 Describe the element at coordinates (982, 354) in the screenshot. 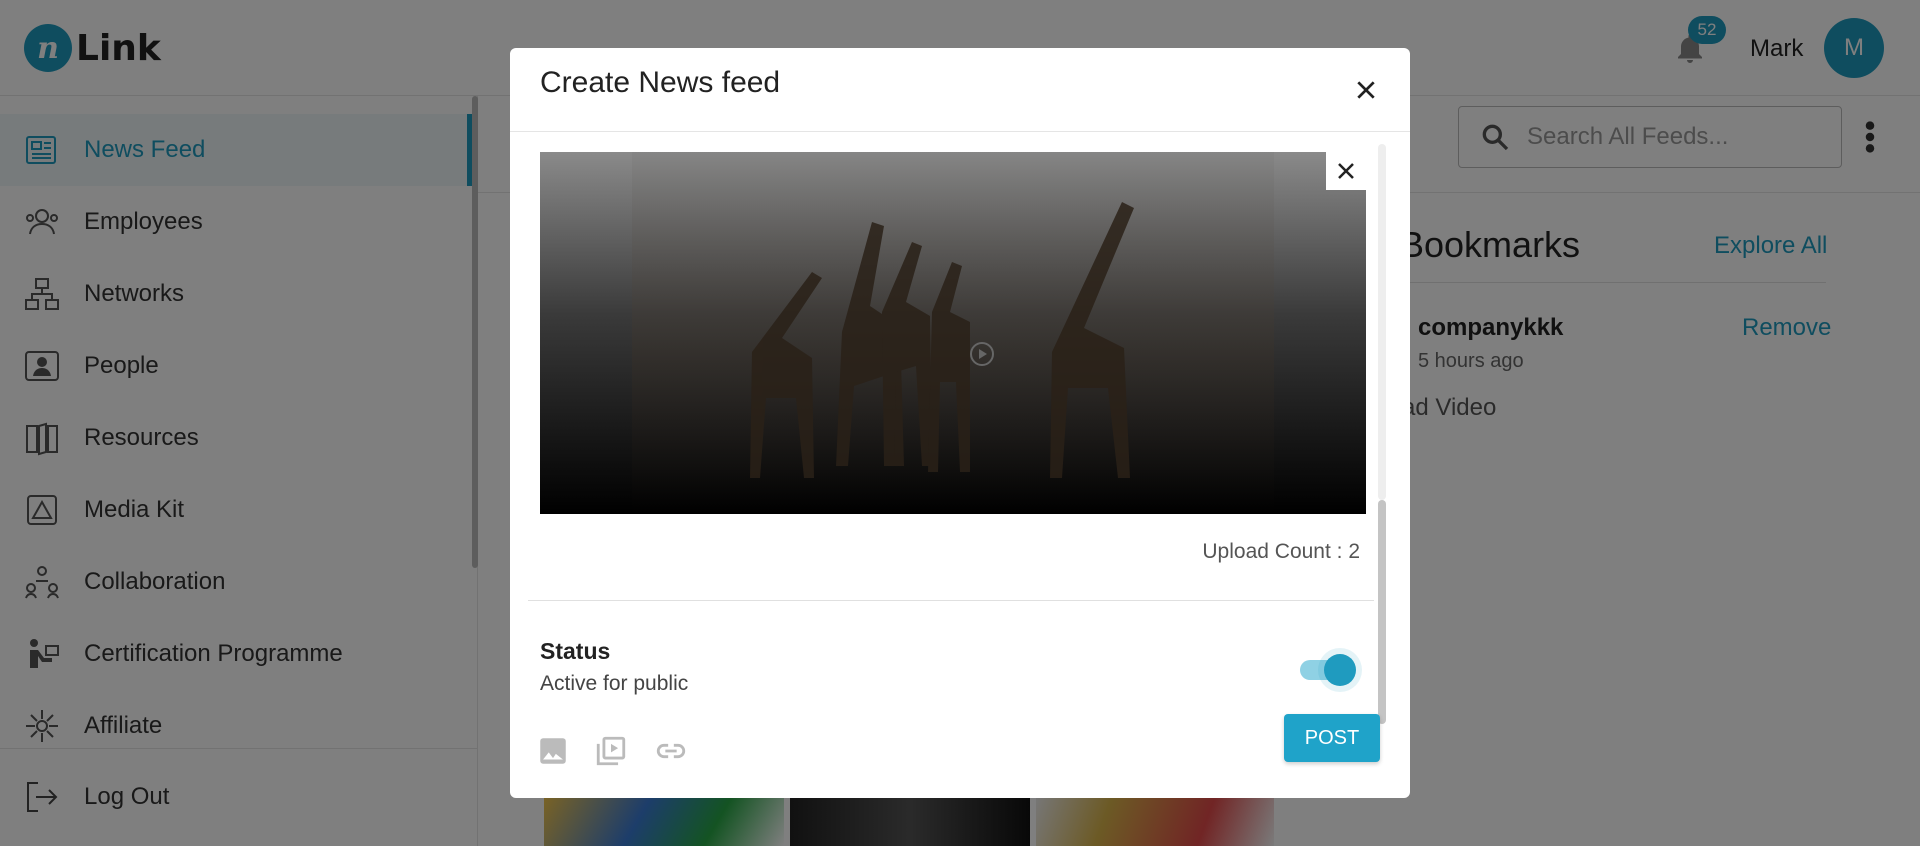

I see `play-icon` at that location.